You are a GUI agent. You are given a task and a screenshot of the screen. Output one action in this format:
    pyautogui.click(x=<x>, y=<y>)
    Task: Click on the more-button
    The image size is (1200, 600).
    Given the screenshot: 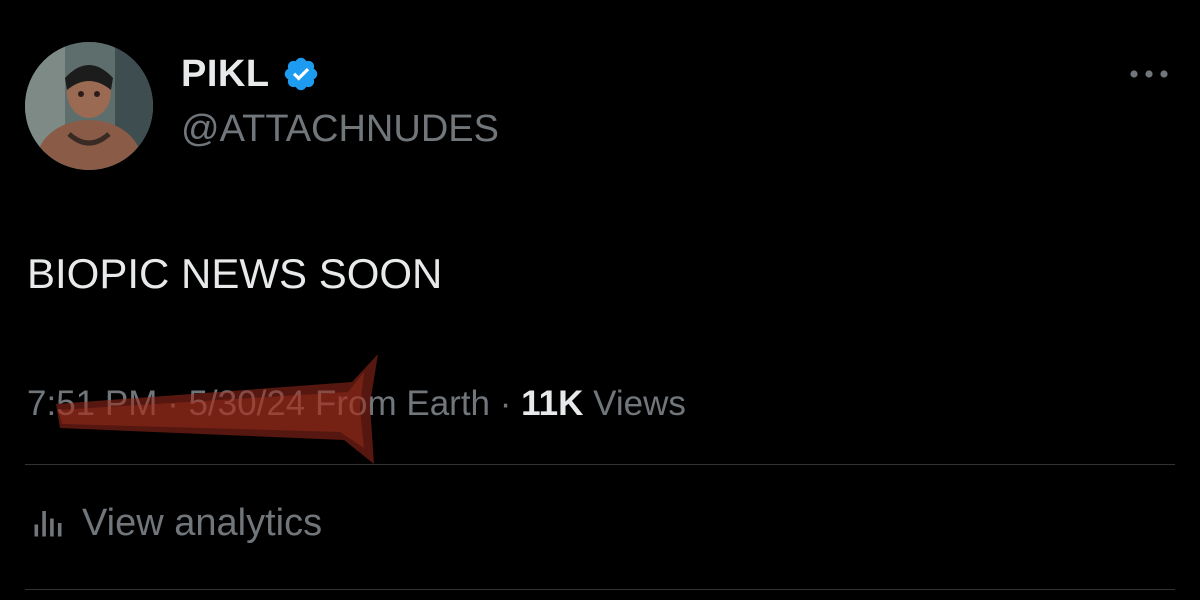 What is the action you would take?
    pyautogui.click(x=1149, y=74)
    